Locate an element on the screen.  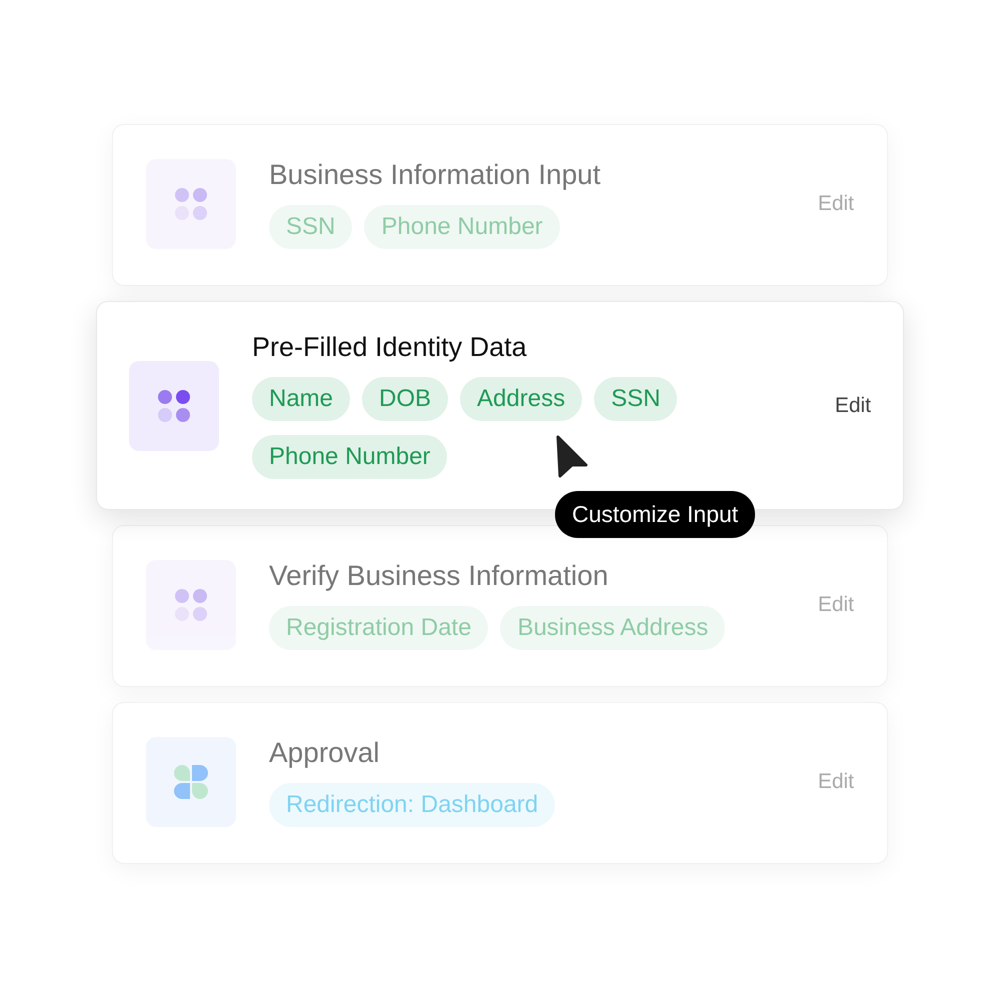
pointer-icon is located at coordinates (572, 456).